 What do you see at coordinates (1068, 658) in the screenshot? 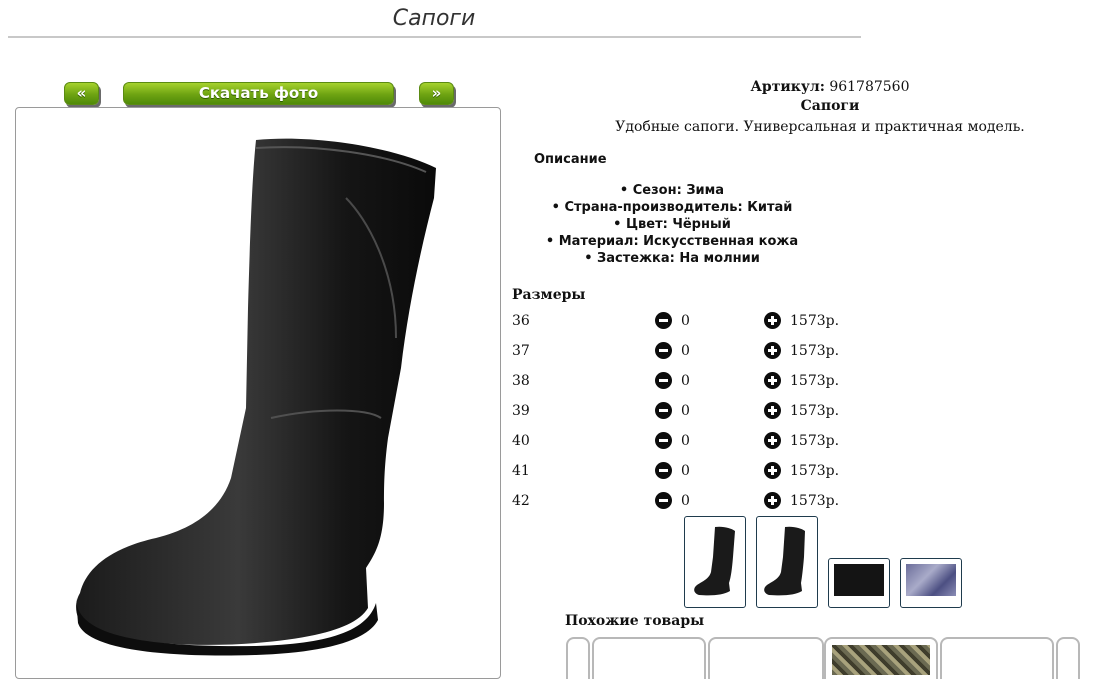
I see `similar-scroll-right` at bounding box center [1068, 658].